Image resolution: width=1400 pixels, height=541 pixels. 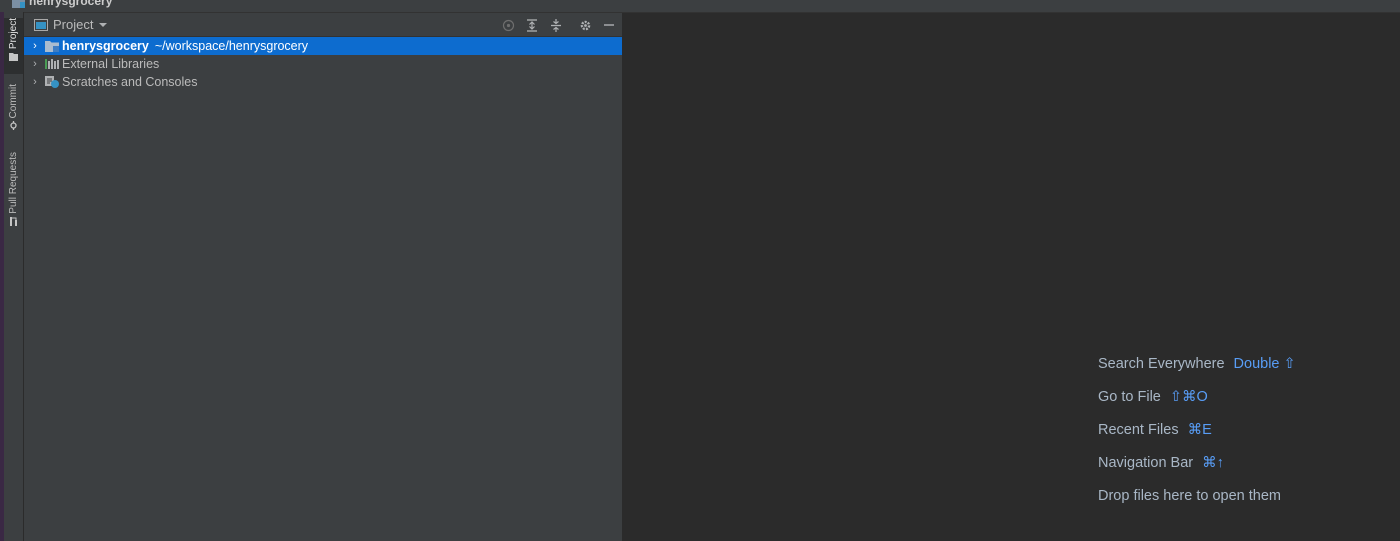 I want to click on project-view-selector: Project, so click(x=71, y=24).